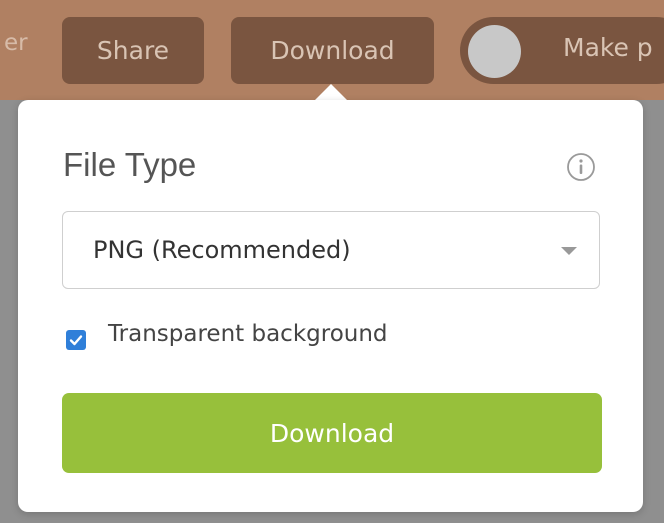 The image size is (664, 523). Describe the element at coordinates (222, 250) in the screenshot. I see `file-type-select-value: PNG (Recommended)` at that location.